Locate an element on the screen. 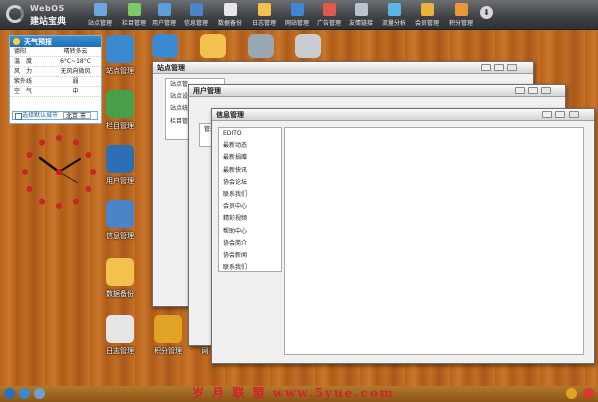 The image size is (598, 402). clock-center is located at coordinates (59, 172).